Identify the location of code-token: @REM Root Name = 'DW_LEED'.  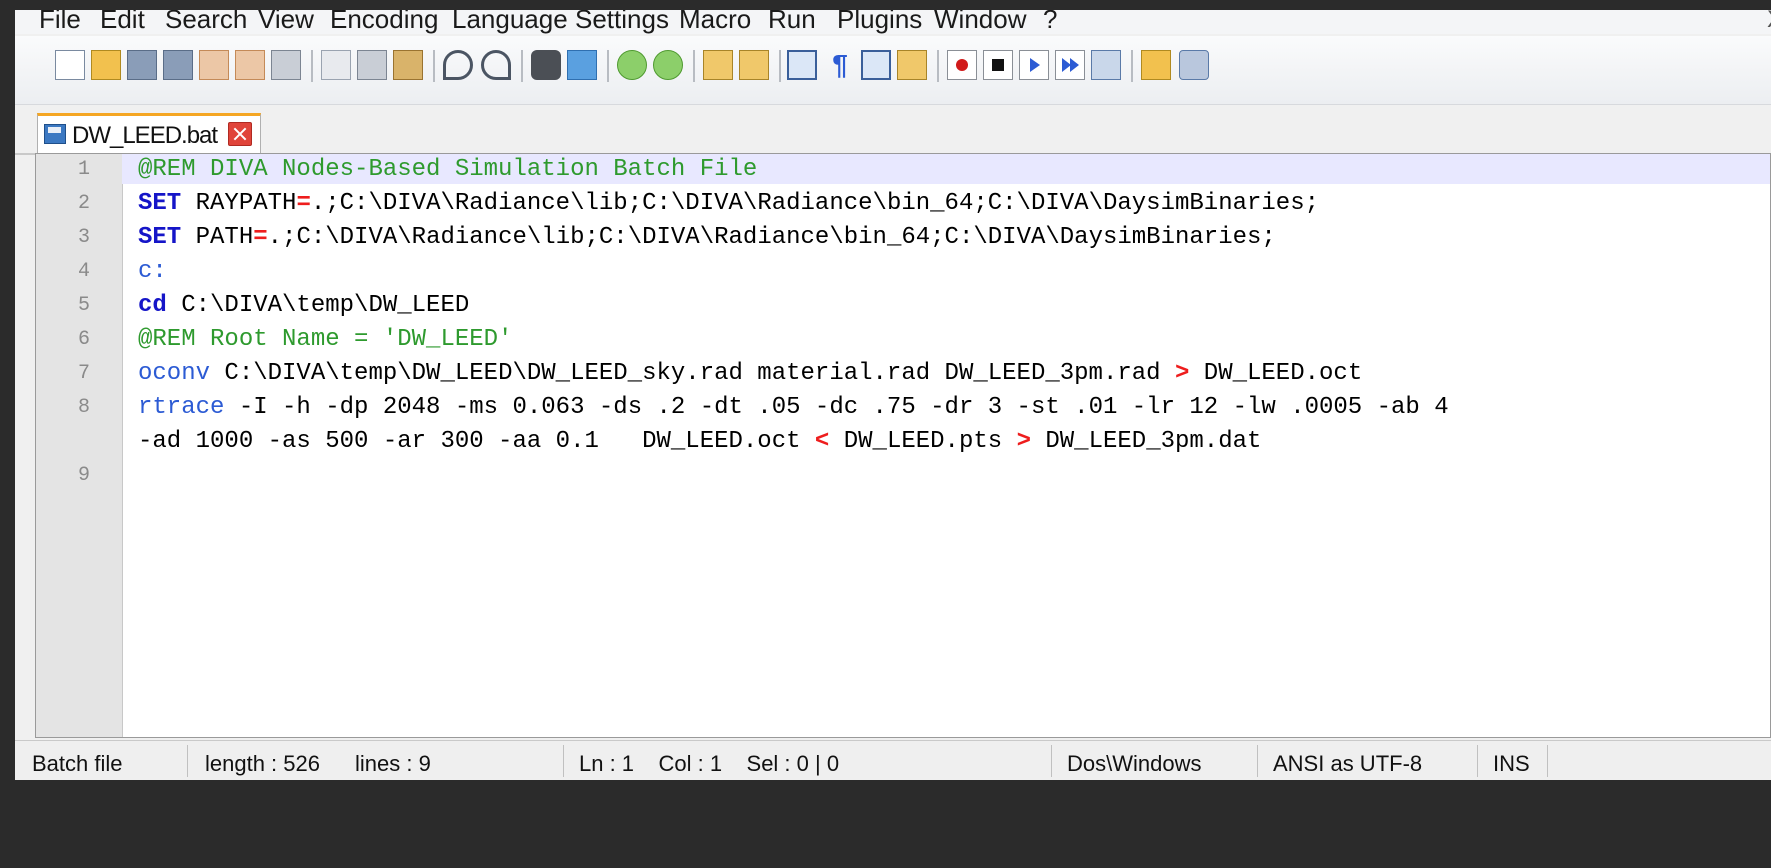
(325, 339).